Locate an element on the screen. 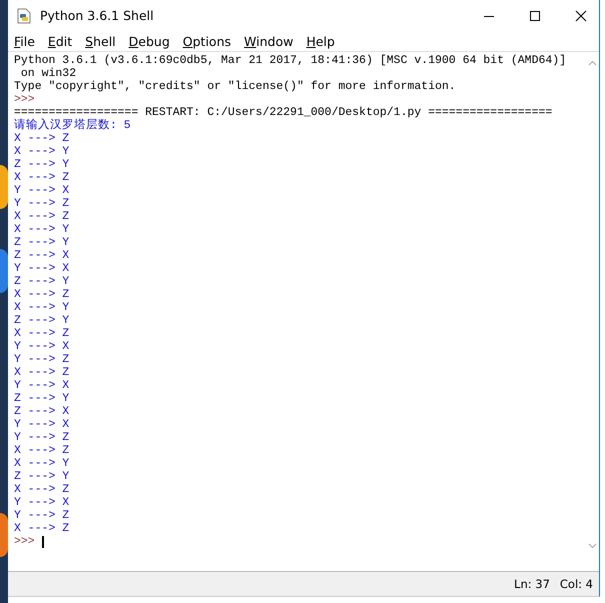  scroll-down-icon is located at coordinates (592, 546).